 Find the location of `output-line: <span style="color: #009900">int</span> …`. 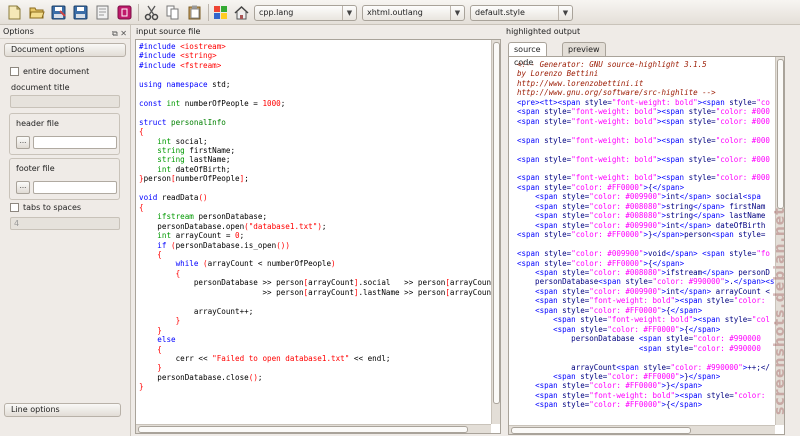

output-line: <span style="color: #009900">int</span> … is located at coordinates (652, 291).